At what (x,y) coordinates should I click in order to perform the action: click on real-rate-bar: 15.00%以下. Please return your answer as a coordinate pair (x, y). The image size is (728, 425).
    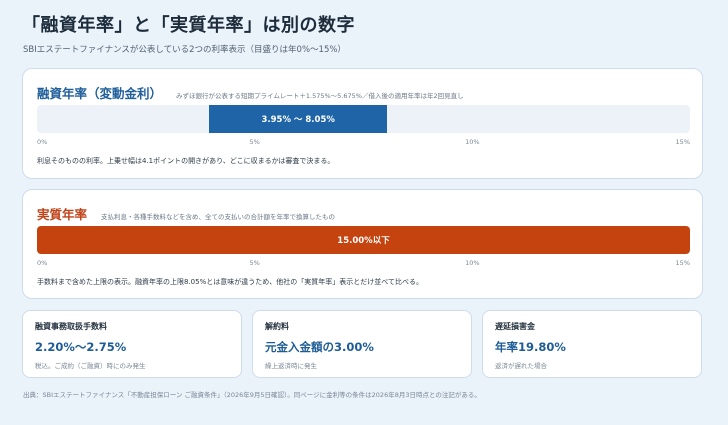
    Looking at the image, I should click on (363, 240).